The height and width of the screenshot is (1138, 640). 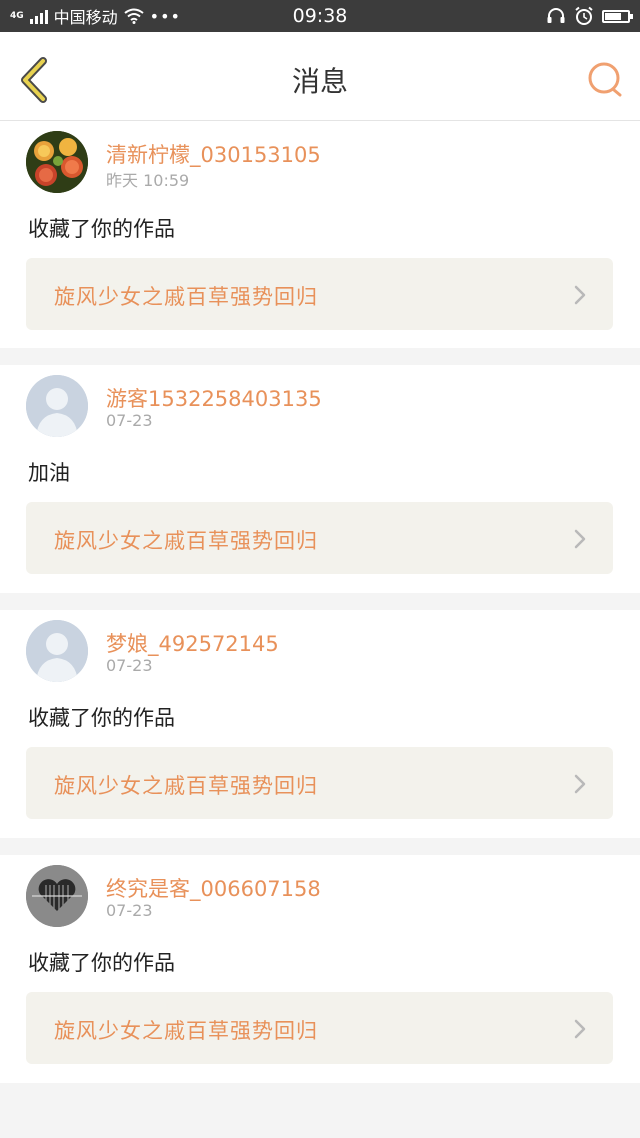 I want to click on username: 清新柠檬_030153105, so click(x=213, y=154).